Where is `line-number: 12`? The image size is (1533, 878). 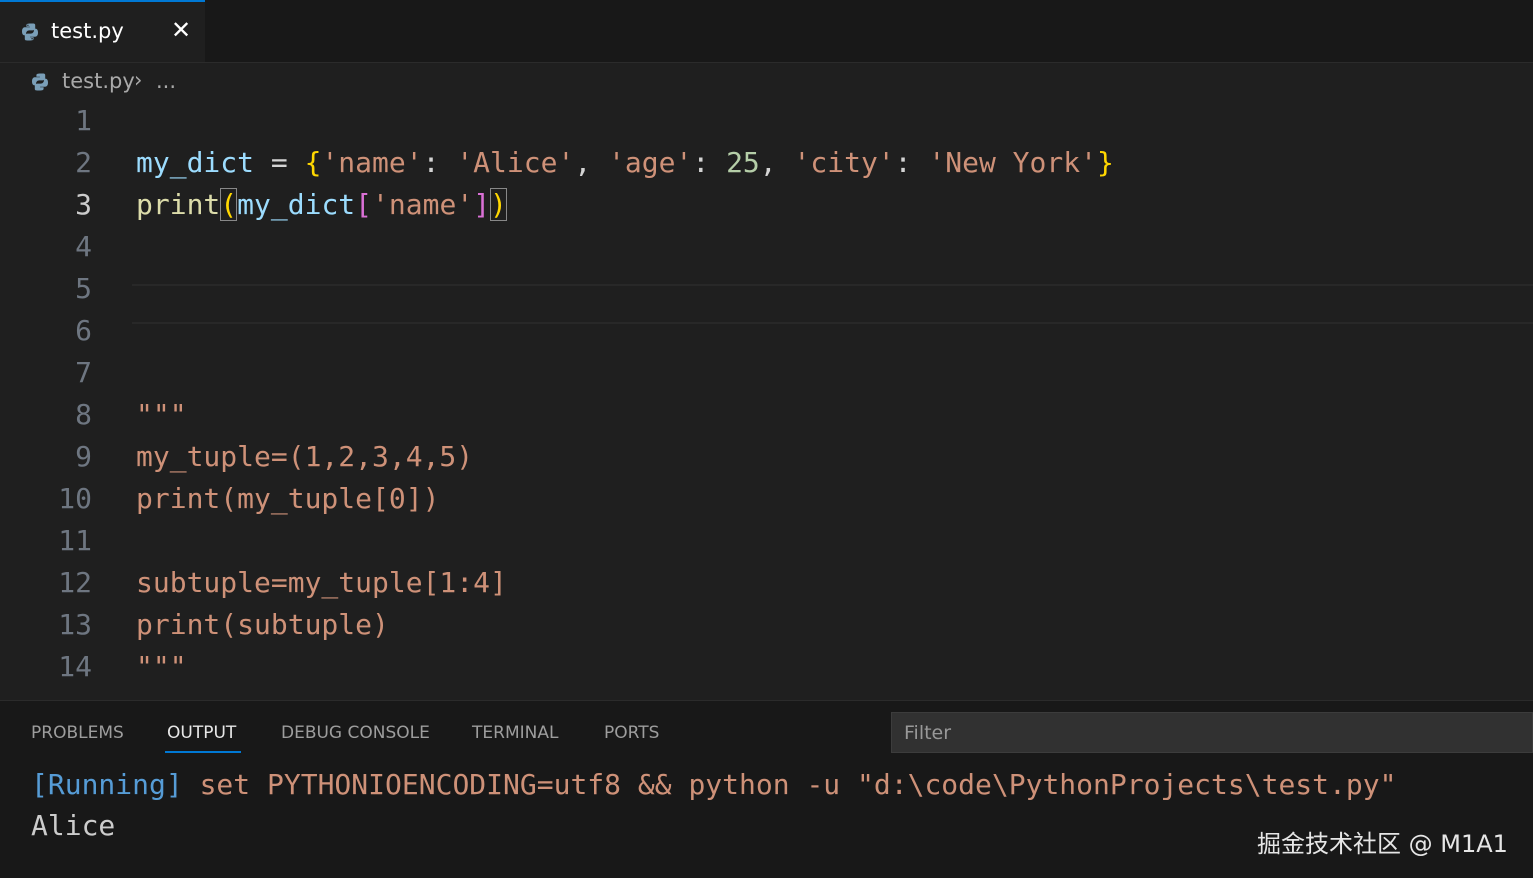
line-number: 12 is located at coordinates (75, 582).